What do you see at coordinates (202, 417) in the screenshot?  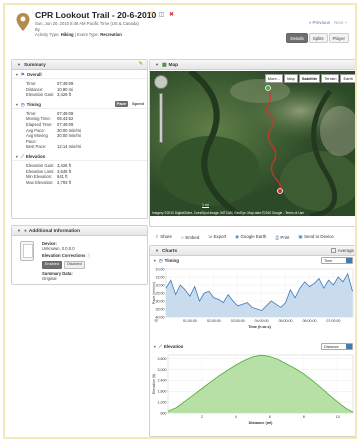 I see `x-tick-label: 2` at bounding box center [202, 417].